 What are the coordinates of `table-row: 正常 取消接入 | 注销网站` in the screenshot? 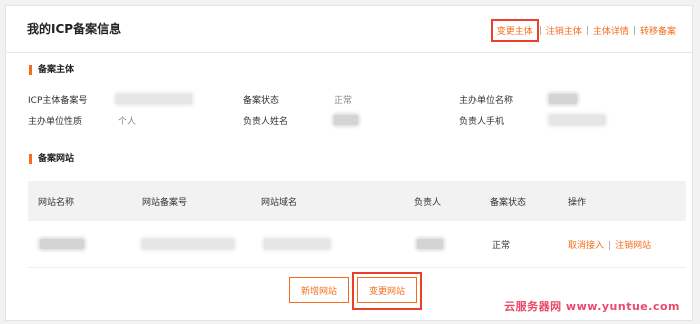 It's located at (357, 244).